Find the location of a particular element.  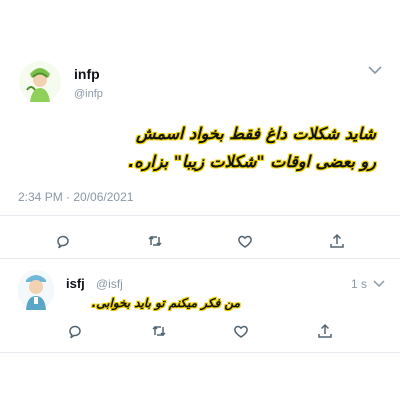

avatar-infp is located at coordinates (40, 82).